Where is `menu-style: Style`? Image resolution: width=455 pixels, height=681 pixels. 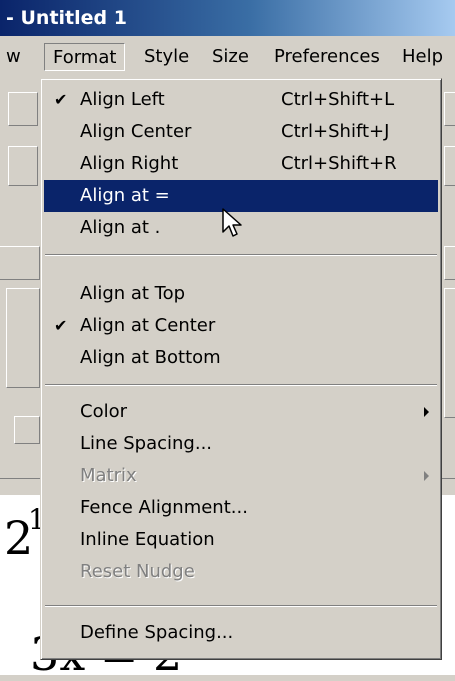 menu-style: Style is located at coordinates (166, 57).